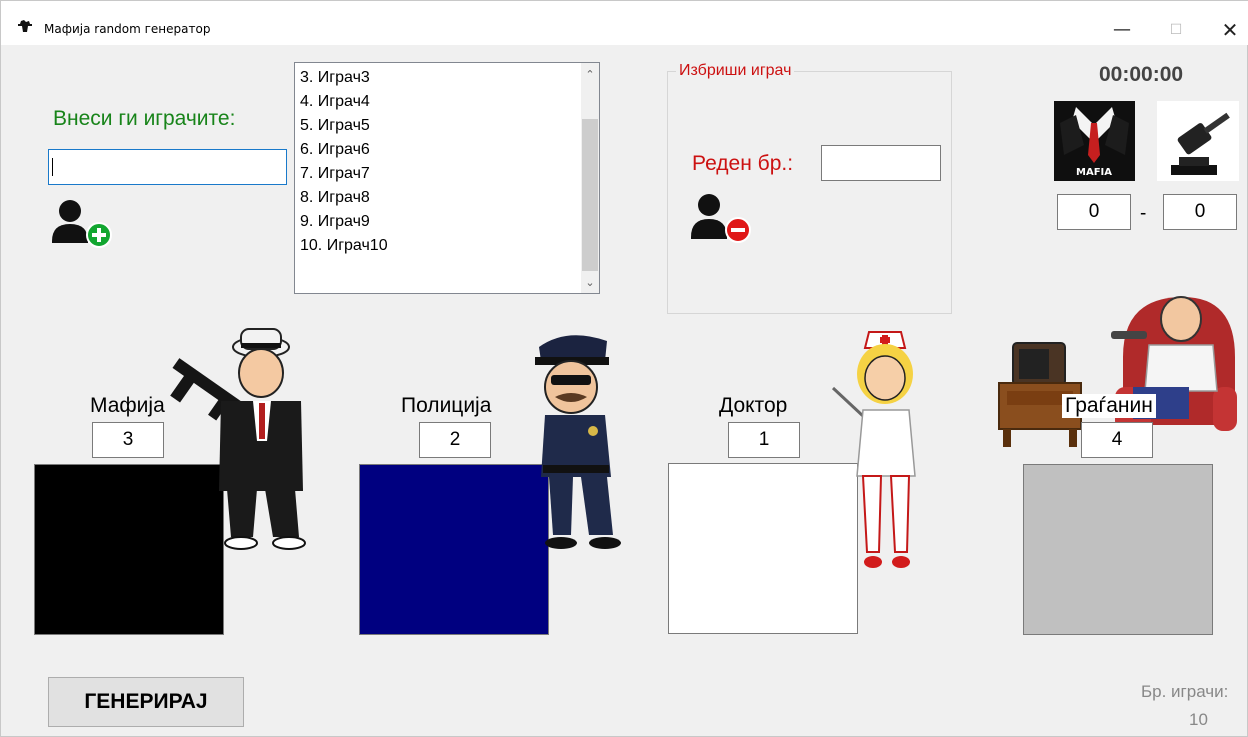 The height and width of the screenshot is (737, 1248). Describe the element at coordinates (1198, 719) in the screenshot. I see `player-count-value: 10` at that location.